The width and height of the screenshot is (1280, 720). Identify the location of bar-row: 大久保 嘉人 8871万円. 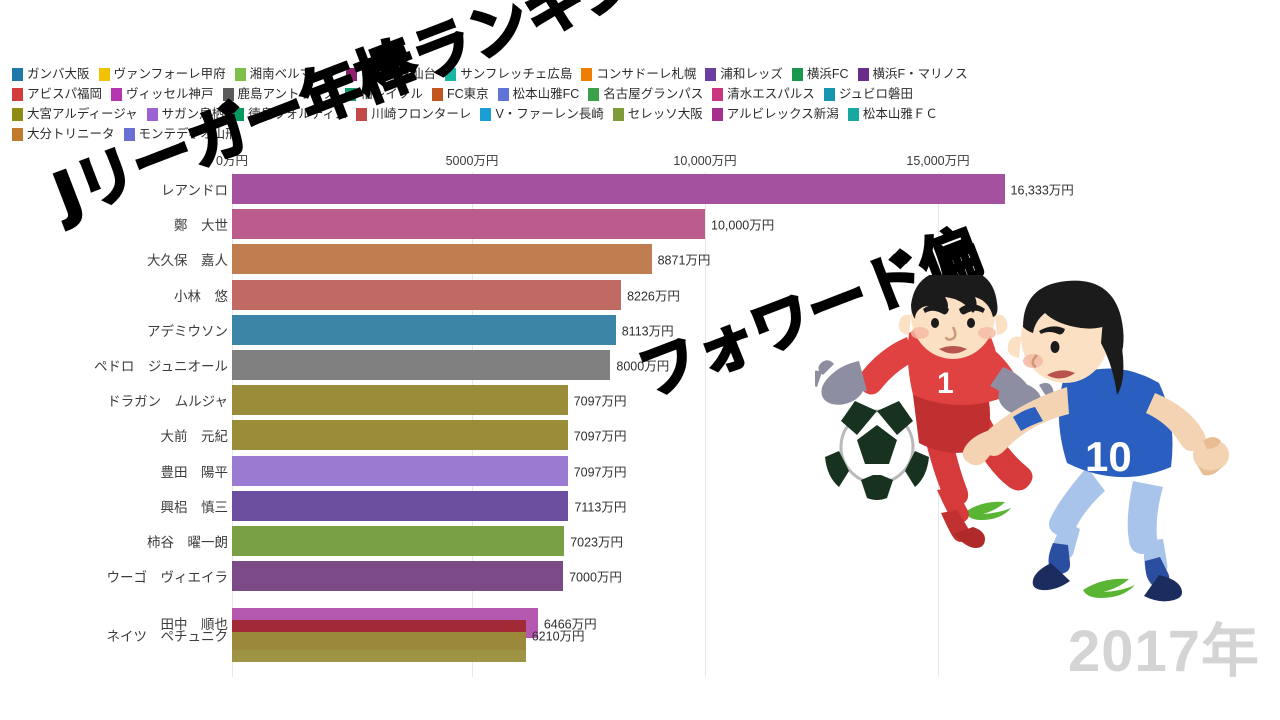
(640, 259).